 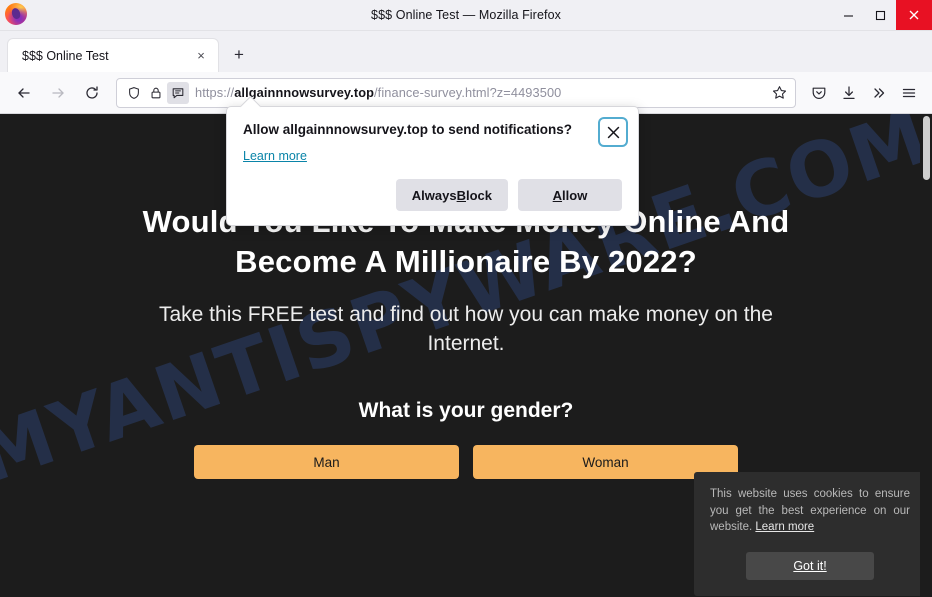 What do you see at coordinates (478, 195) in the screenshot?
I see `always-block-label-post: lock` at bounding box center [478, 195].